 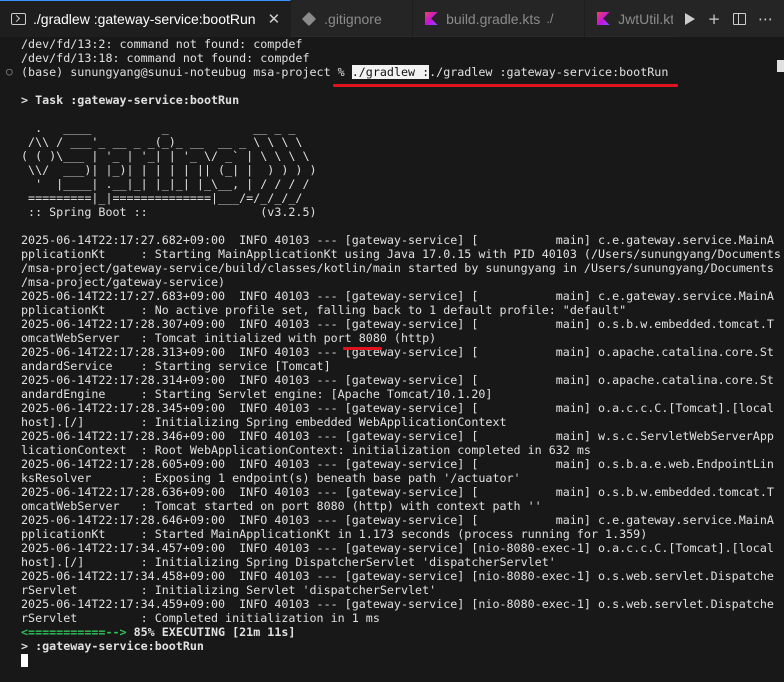 I want to click on more-icon: ⋯, so click(x=765, y=19).